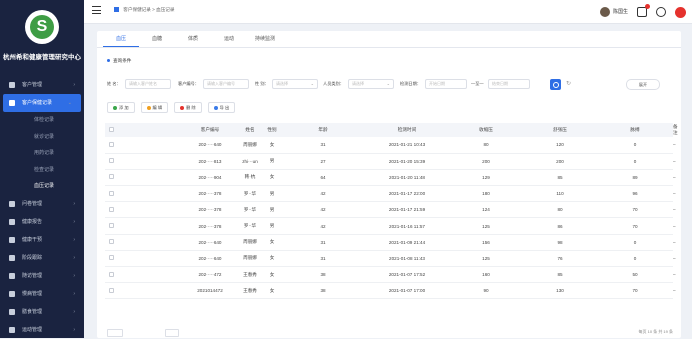 The height and width of the screenshot is (339, 692). I want to click on submenu-item: 用药记录, so click(42, 153).